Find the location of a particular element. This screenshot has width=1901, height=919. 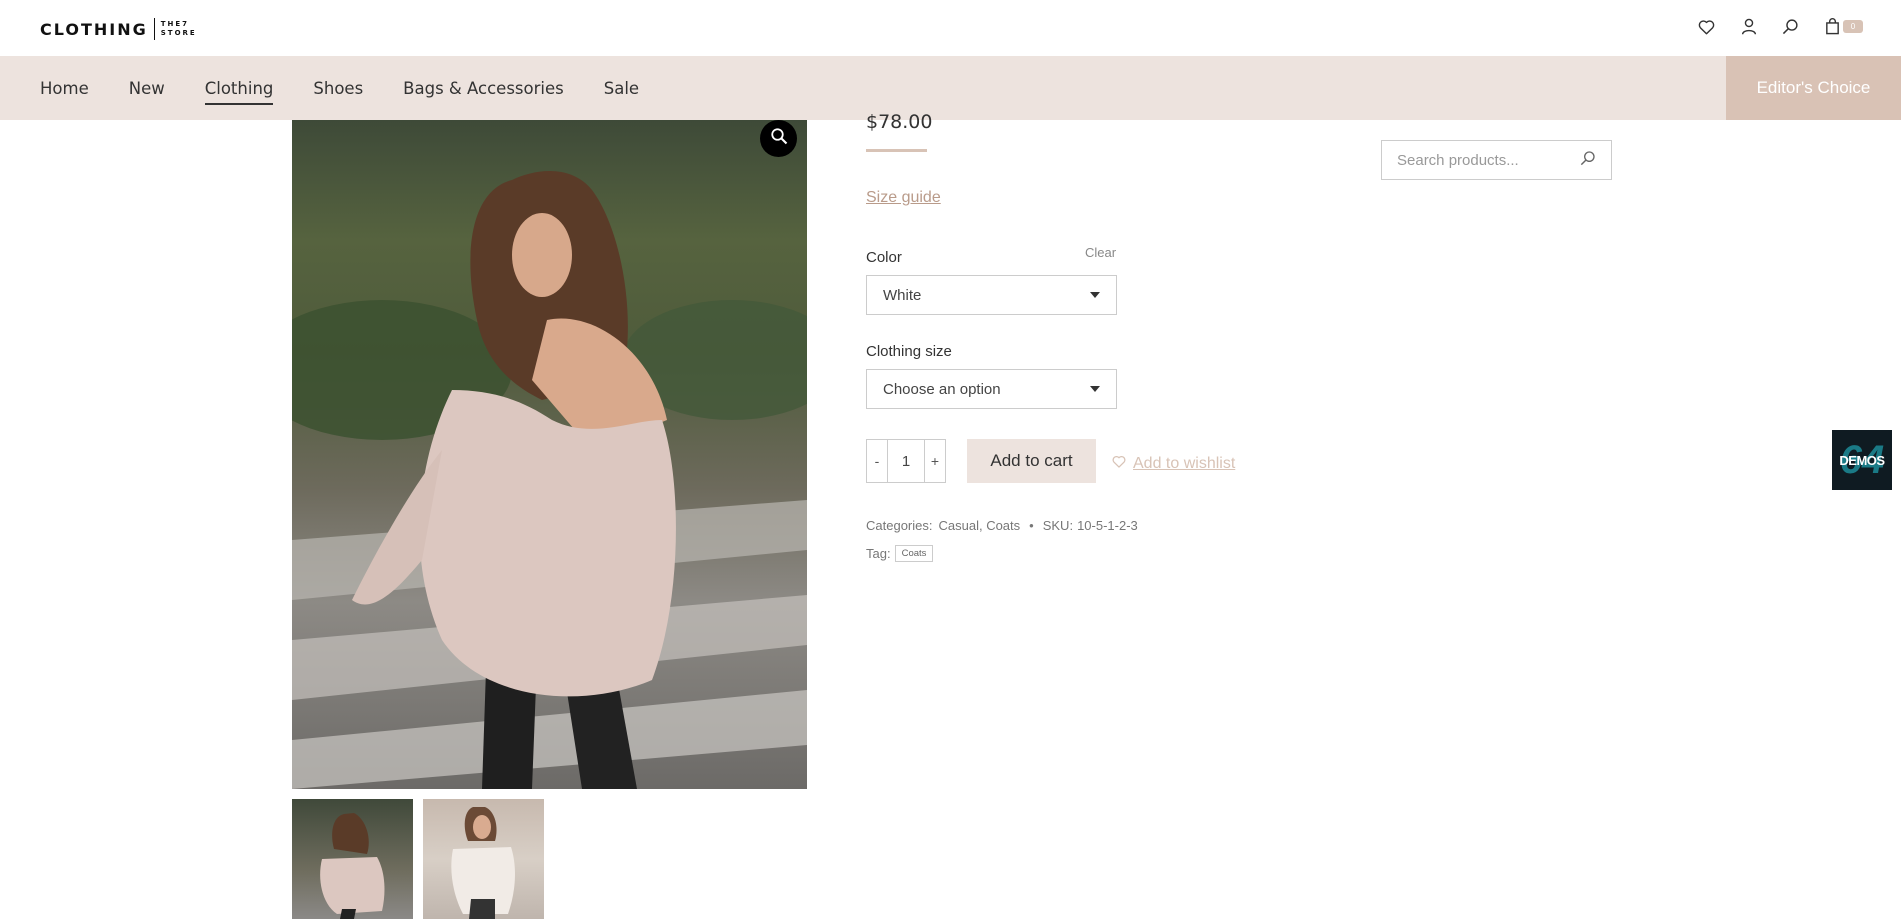

cart-button: 0 is located at coordinates (1843, 26).